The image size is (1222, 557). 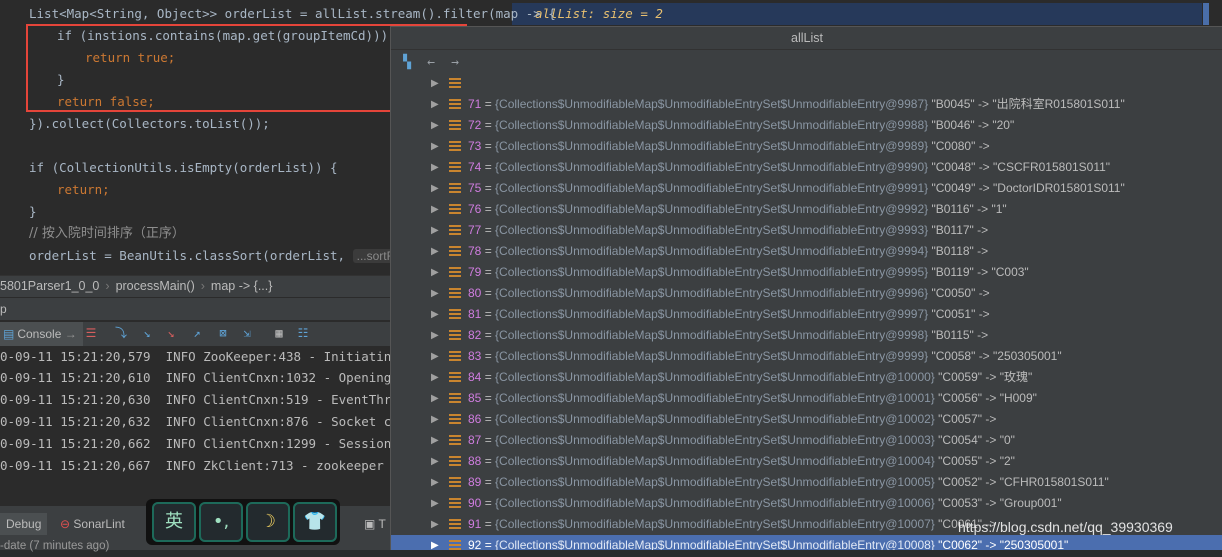 What do you see at coordinates (195, 308) in the screenshot?
I see `tool-window-header: p` at bounding box center [195, 308].